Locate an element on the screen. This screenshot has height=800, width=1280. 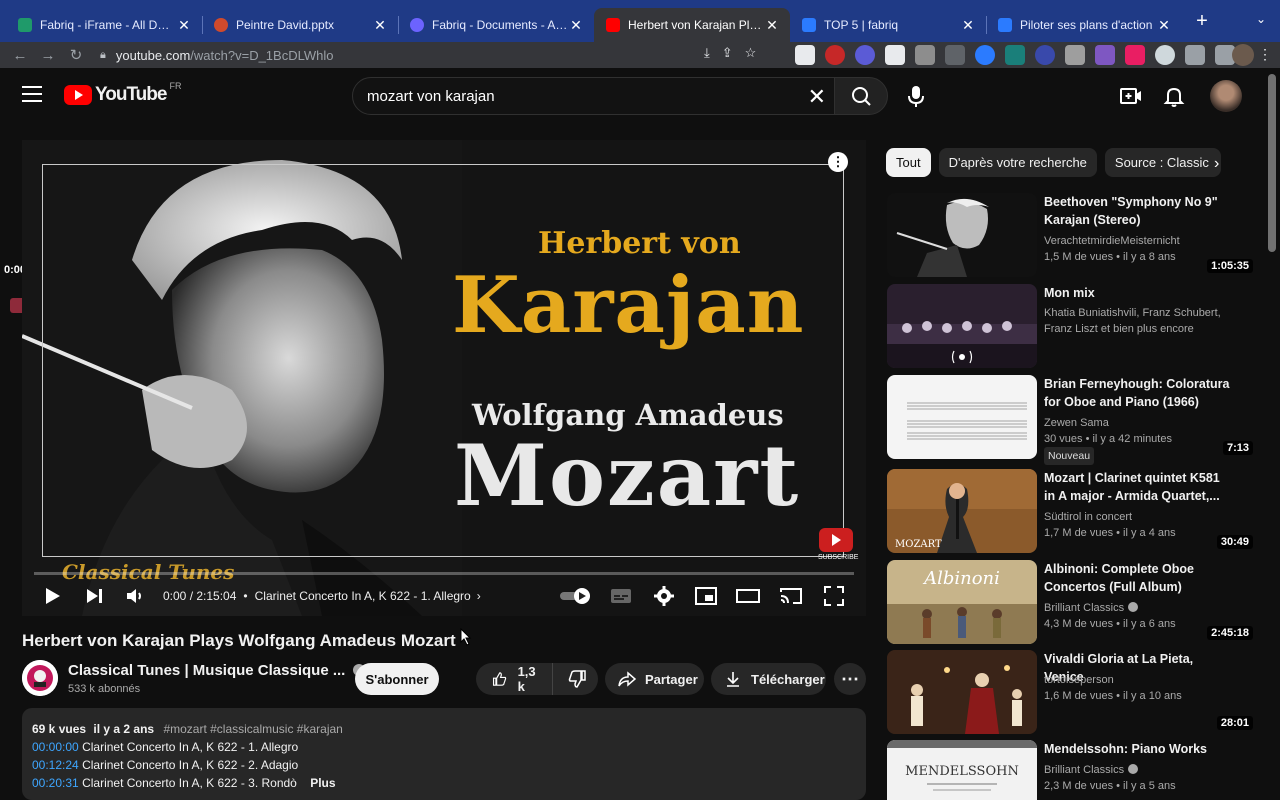
browser-profile-avatar is located at coordinates (1243, 55).